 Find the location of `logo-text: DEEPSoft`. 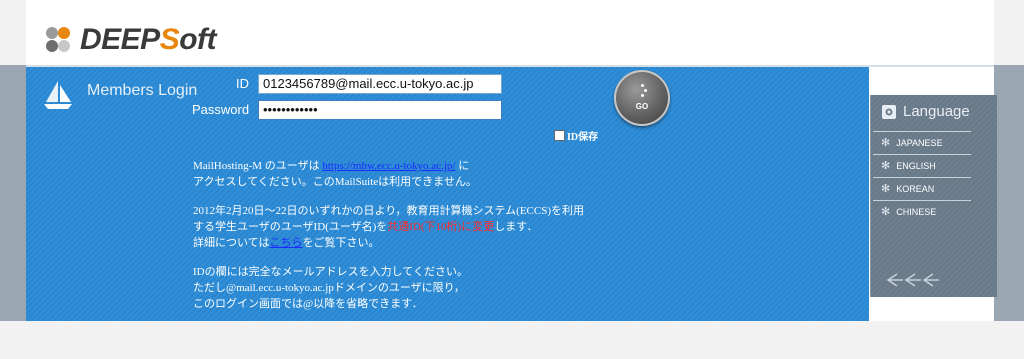

logo-text: DEEPSoft is located at coordinates (148, 39).